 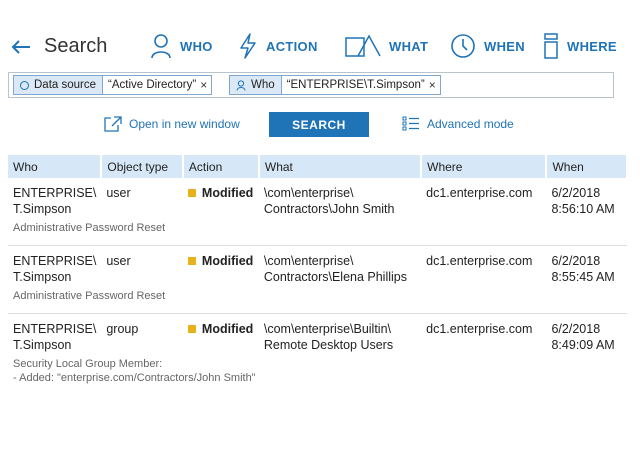 I want to click on nav-when-label: WHEN, so click(x=504, y=46).